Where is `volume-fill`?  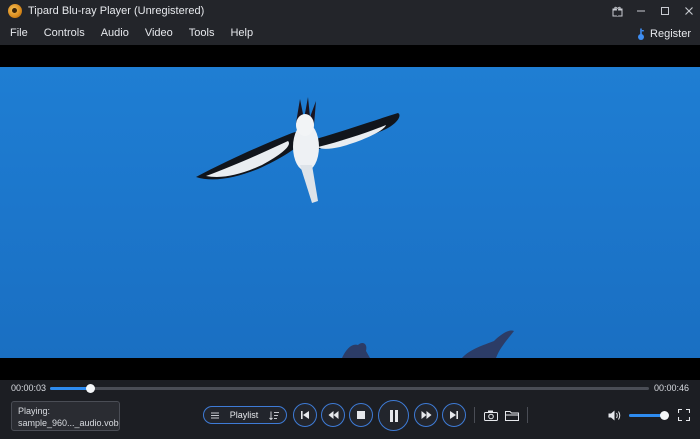 volume-fill is located at coordinates (646, 415).